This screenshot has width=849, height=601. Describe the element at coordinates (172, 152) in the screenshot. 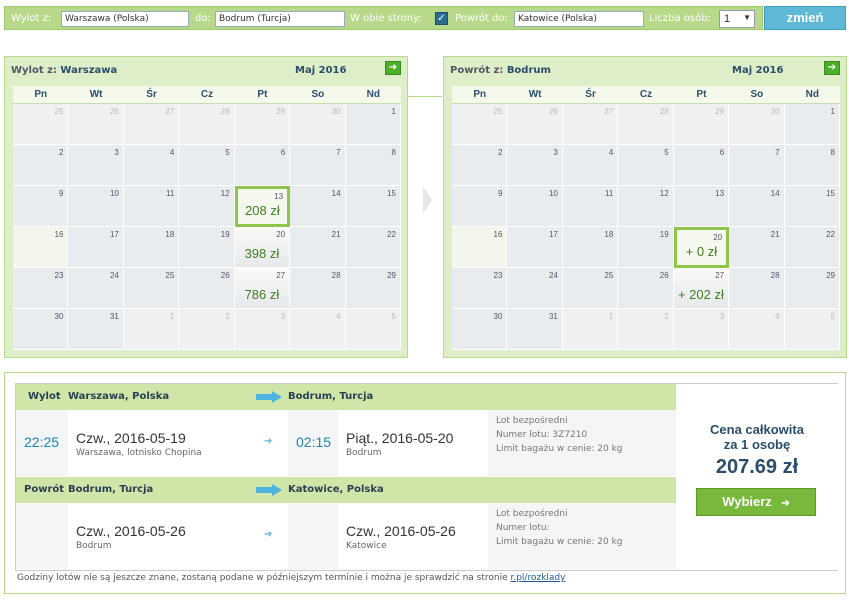

I see `day-number: 4` at that location.